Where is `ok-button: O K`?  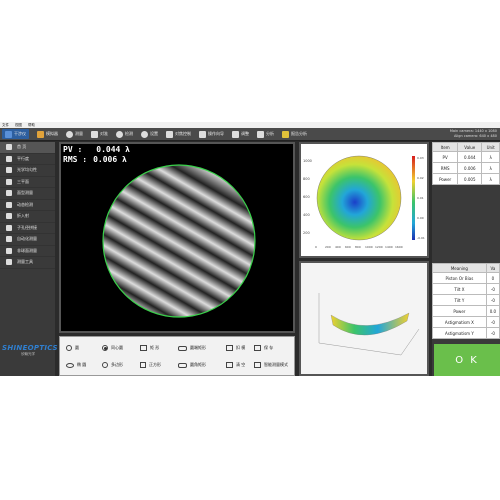 ok-button: O K is located at coordinates (467, 360).